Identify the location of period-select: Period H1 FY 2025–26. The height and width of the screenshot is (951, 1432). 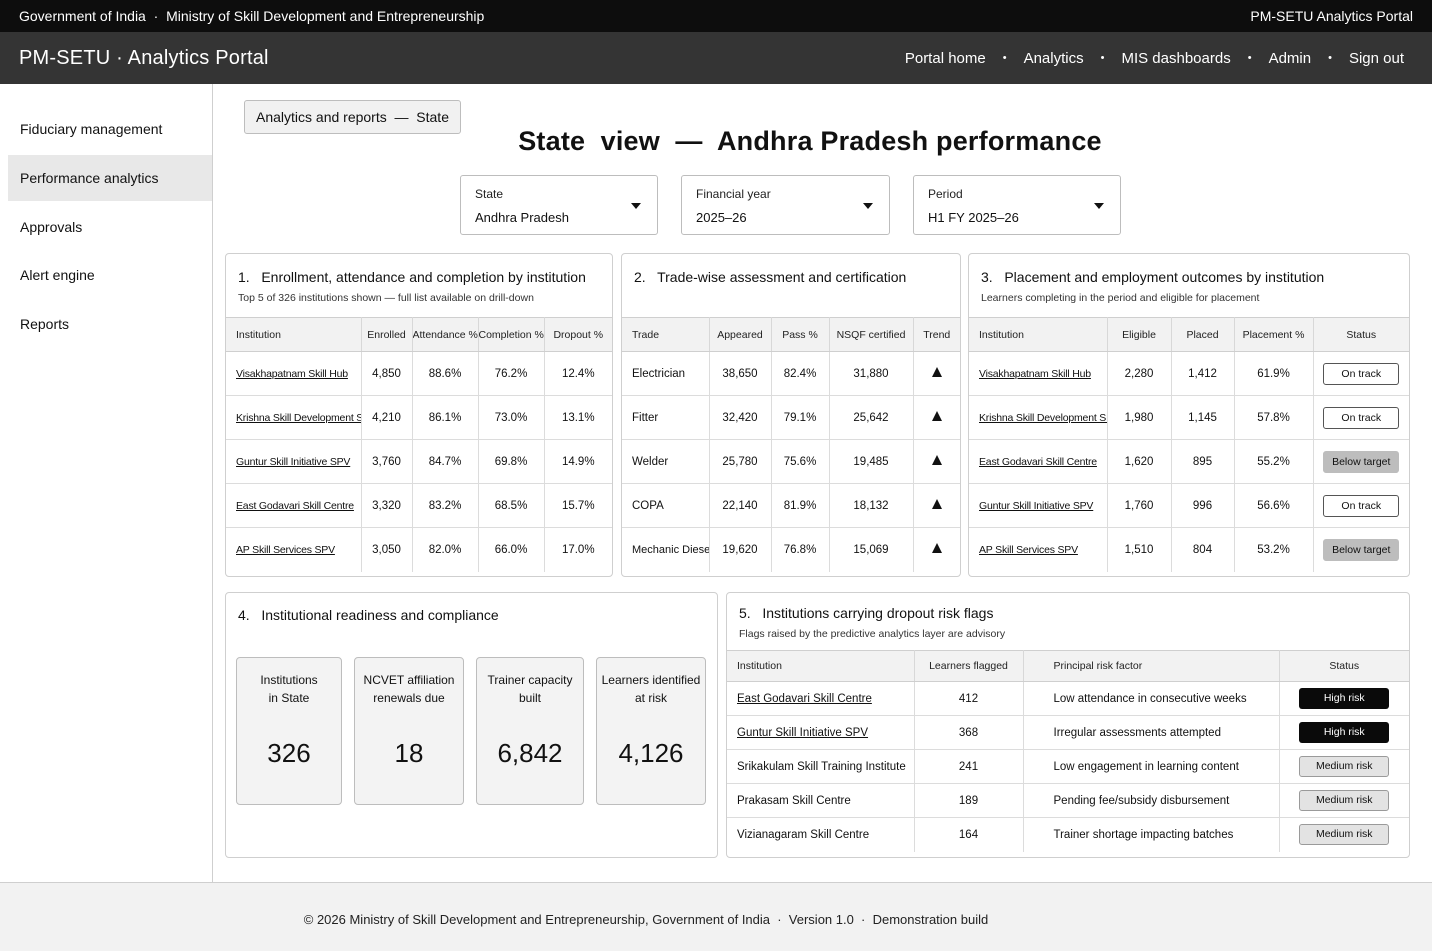
(1017, 205).